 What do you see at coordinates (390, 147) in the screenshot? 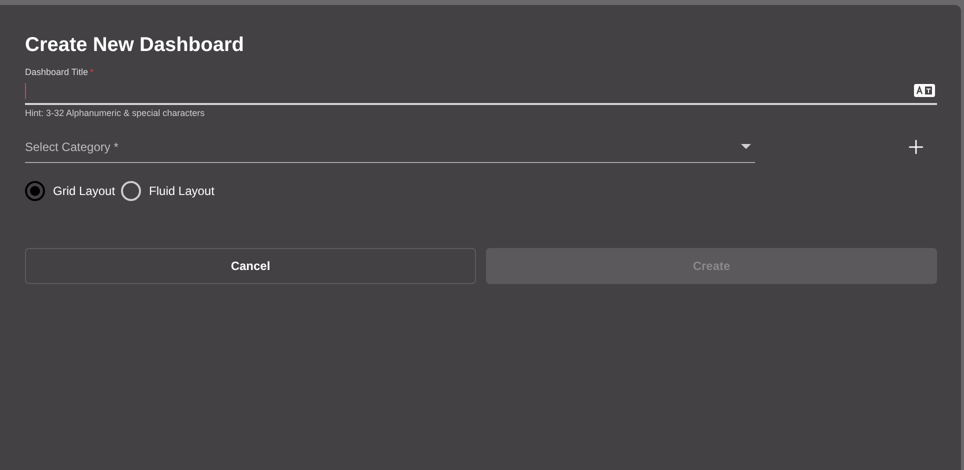
I see `category-select: Select Category *` at bounding box center [390, 147].